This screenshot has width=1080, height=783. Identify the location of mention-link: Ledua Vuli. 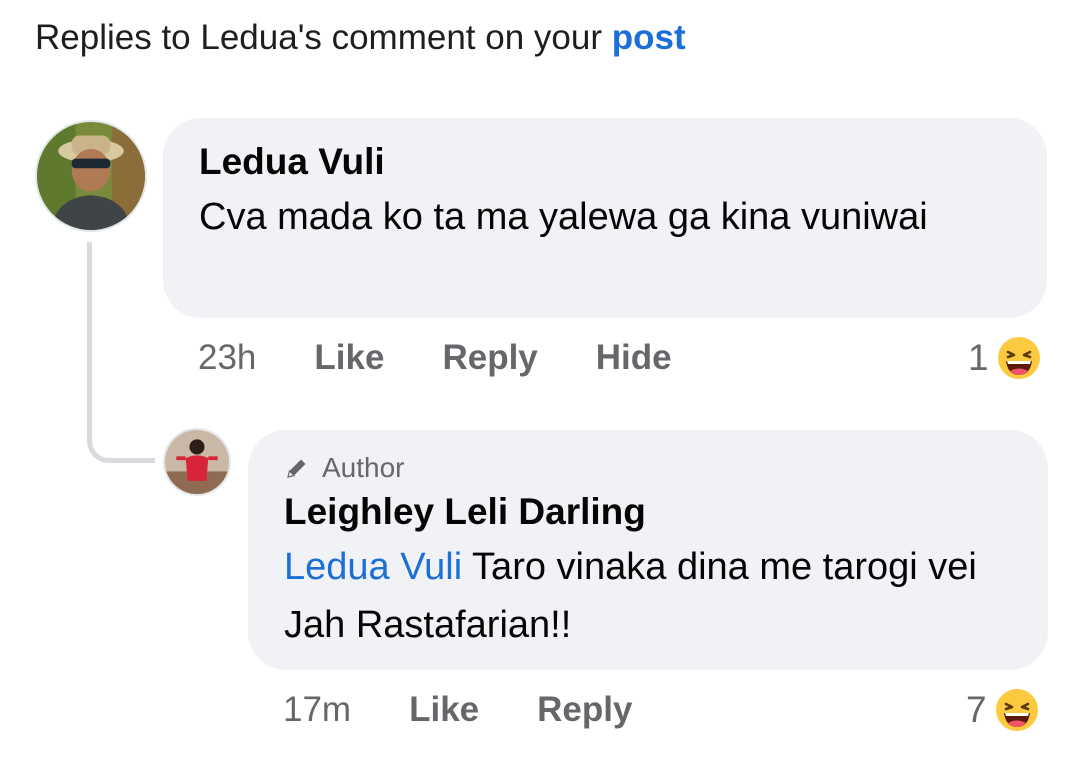
(373, 567).